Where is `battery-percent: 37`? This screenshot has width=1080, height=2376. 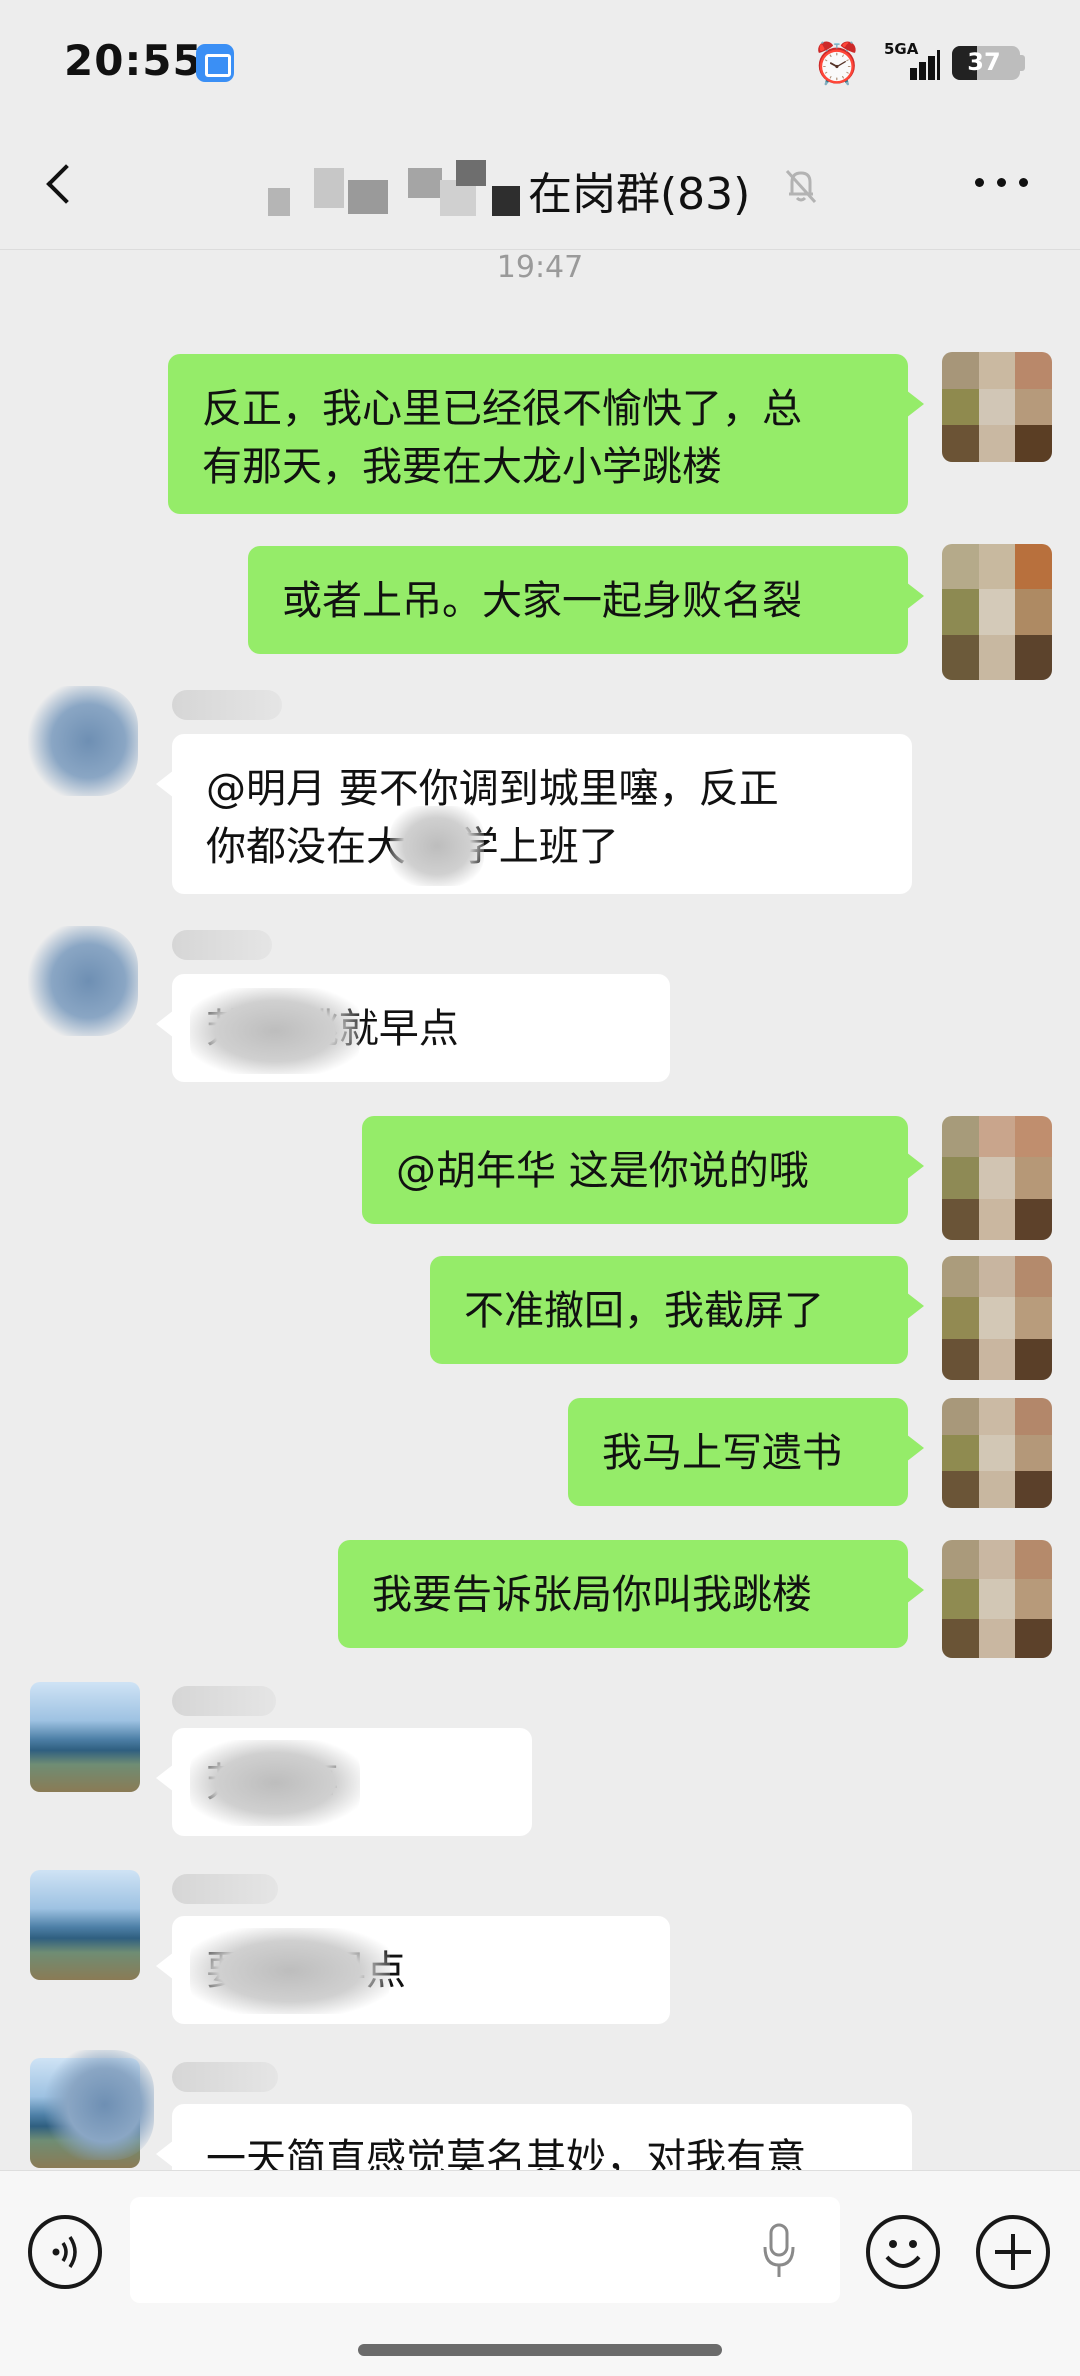
battery-percent: 37 is located at coordinates (984, 62).